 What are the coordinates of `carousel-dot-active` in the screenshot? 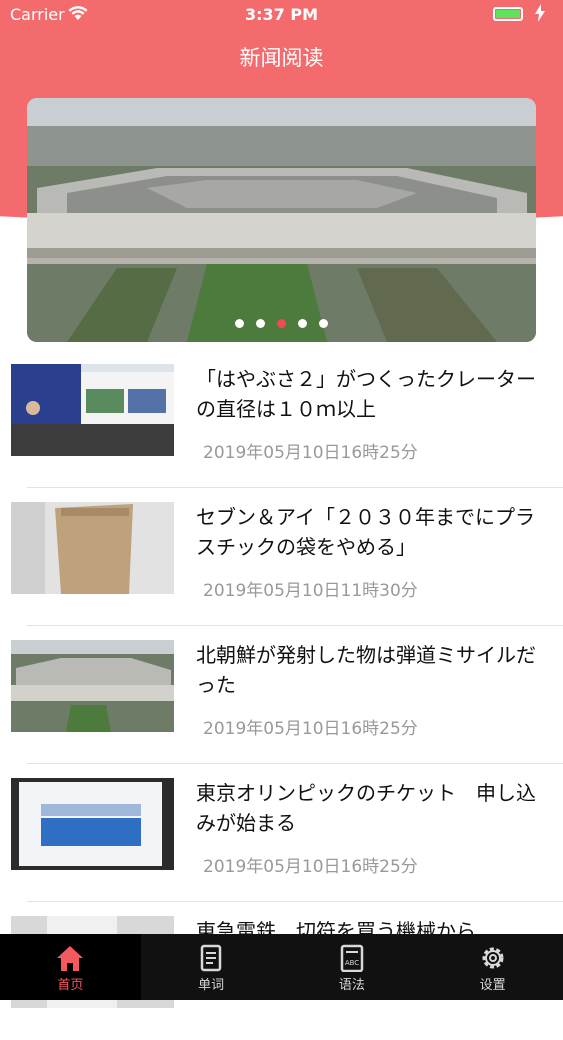 It's located at (281, 323).